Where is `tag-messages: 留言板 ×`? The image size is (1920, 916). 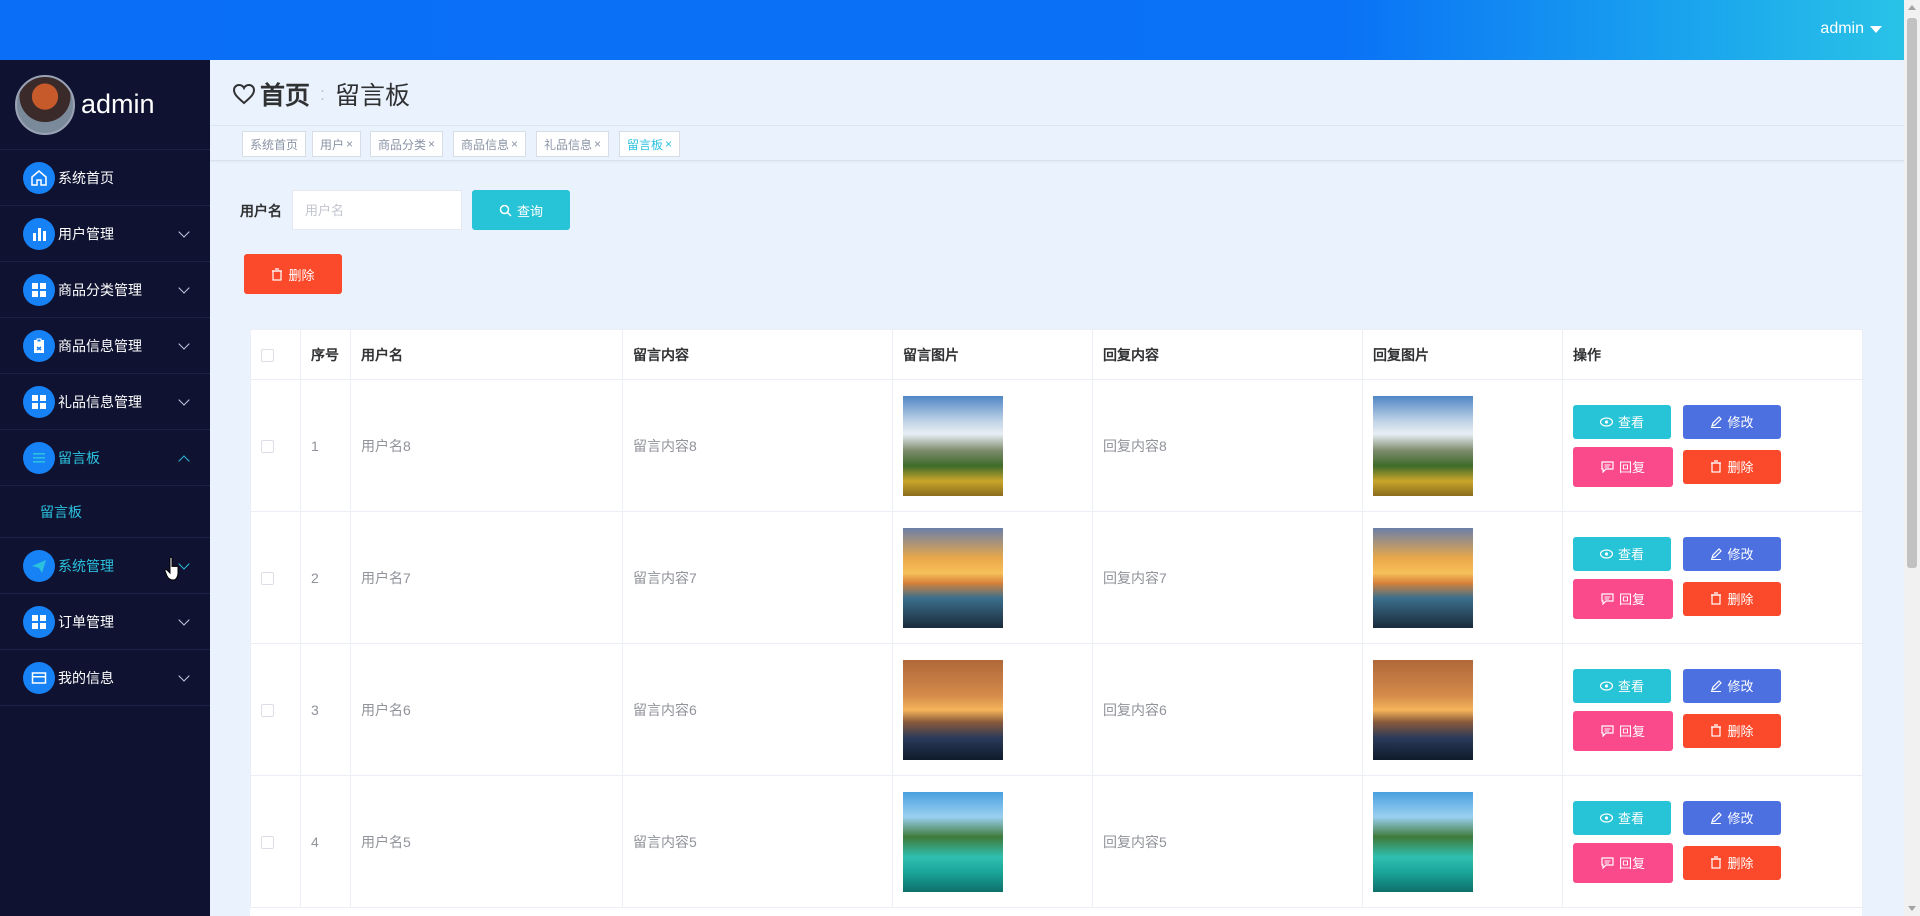 tag-messages: 留言板 × is located at coordinates (650, 144).